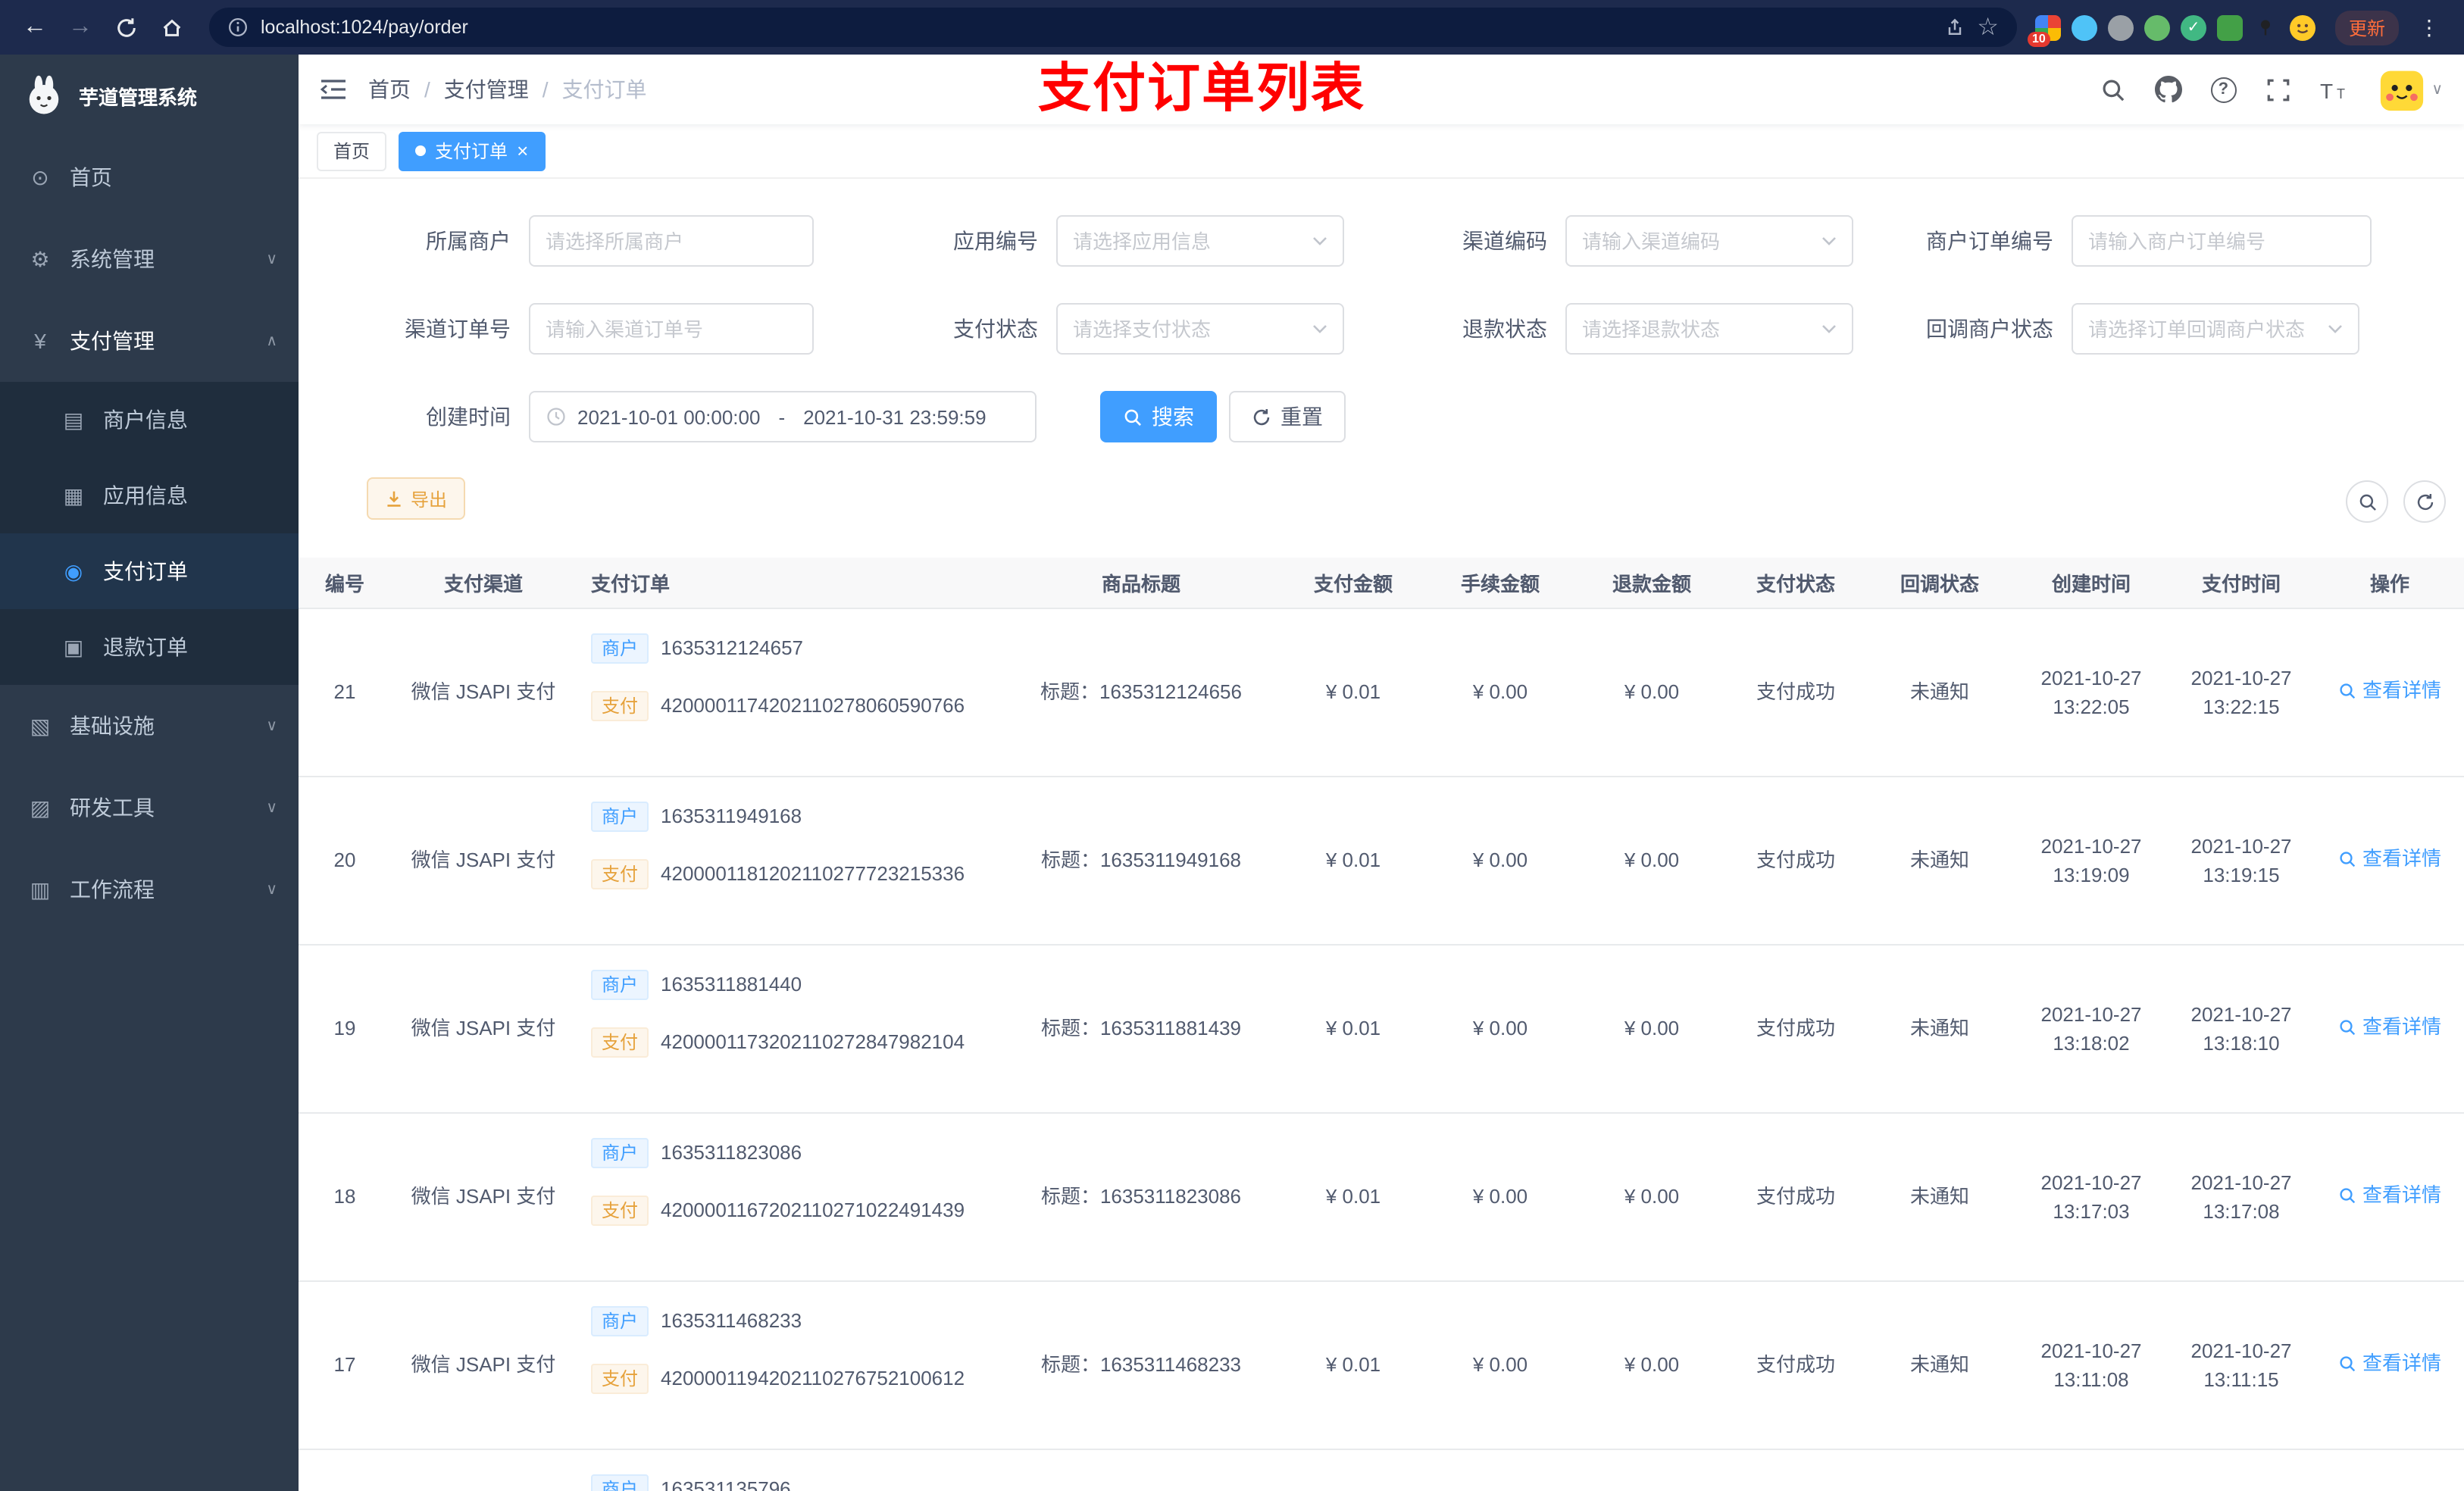 This screenshot has width=2464, height=1491. I want to click on browser-update-button: 更新, so click(2366, 27).